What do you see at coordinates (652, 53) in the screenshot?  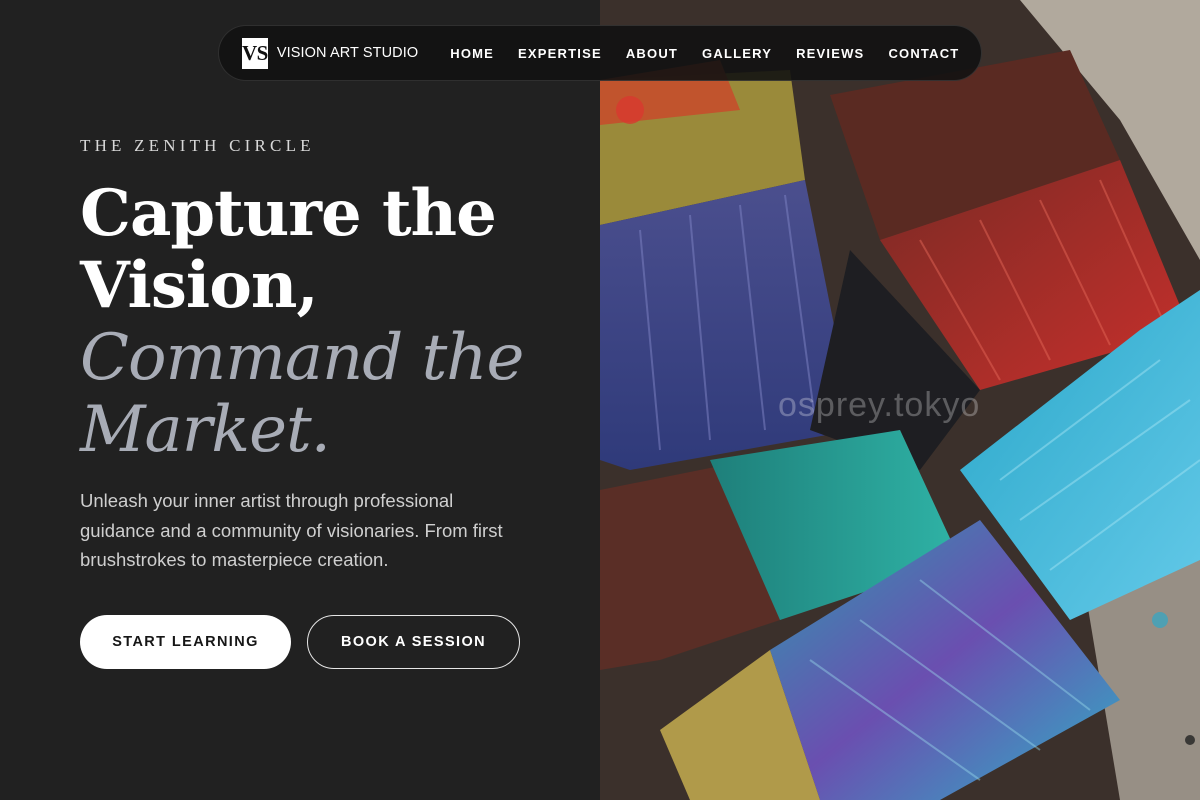 I see `nav-item-about: ABOUT` at bounding box center [652, 53].